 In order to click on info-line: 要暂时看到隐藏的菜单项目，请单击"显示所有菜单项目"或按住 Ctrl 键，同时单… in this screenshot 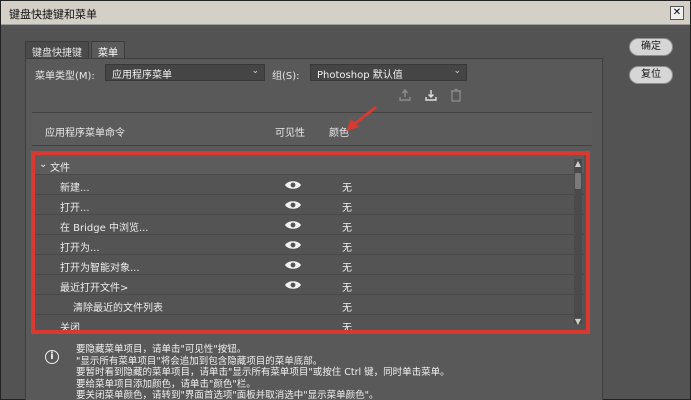, I will do `click(263, 373)`.